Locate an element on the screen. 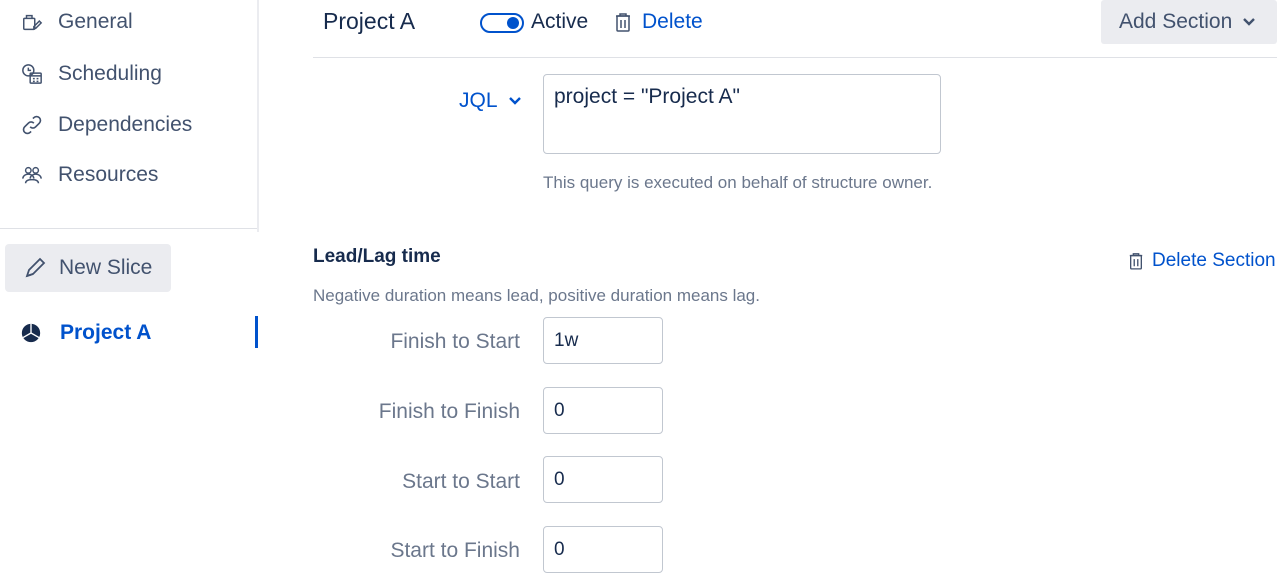 Image resolution: width=1285 pixels, height=574 pixels. sidebar-item-scheduling: Scheduling is located at coordinates (91, 74).